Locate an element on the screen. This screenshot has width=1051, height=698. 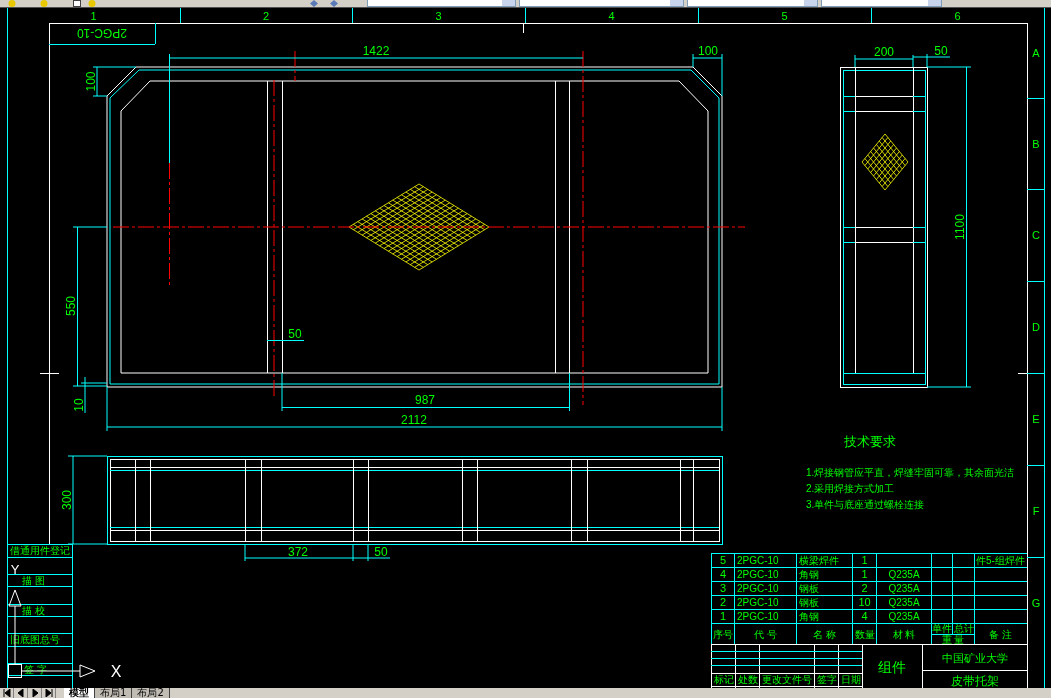
dimension-text: 2112 is located at coordinates (414, 420).